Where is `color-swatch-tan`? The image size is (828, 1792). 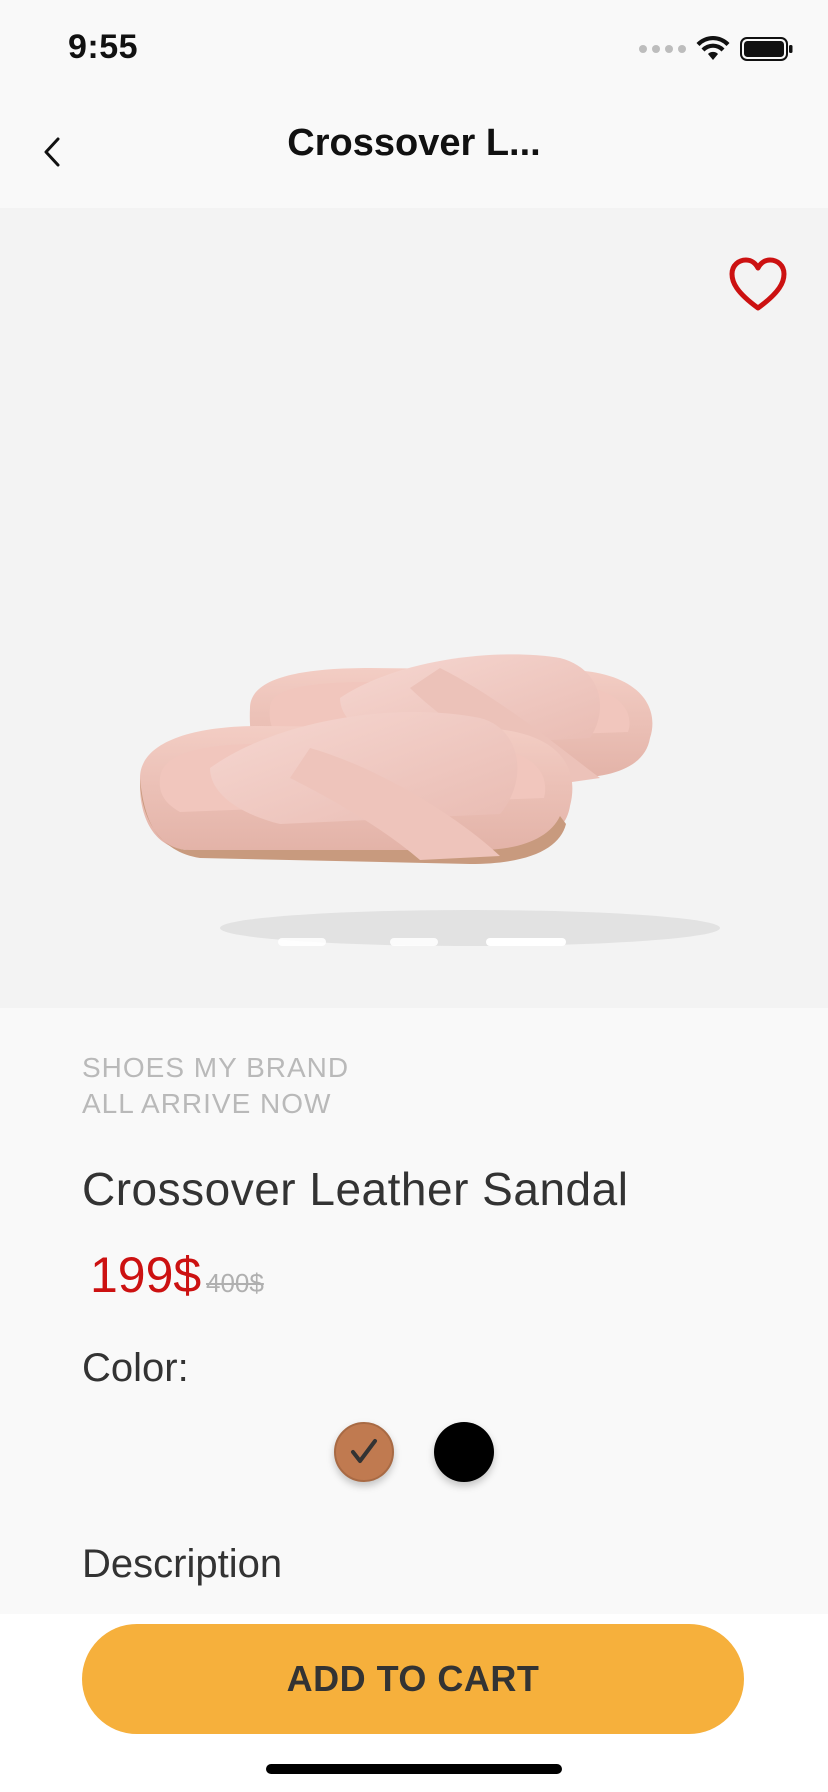
color-swatch-tan is located at coordinates (364, 1452).